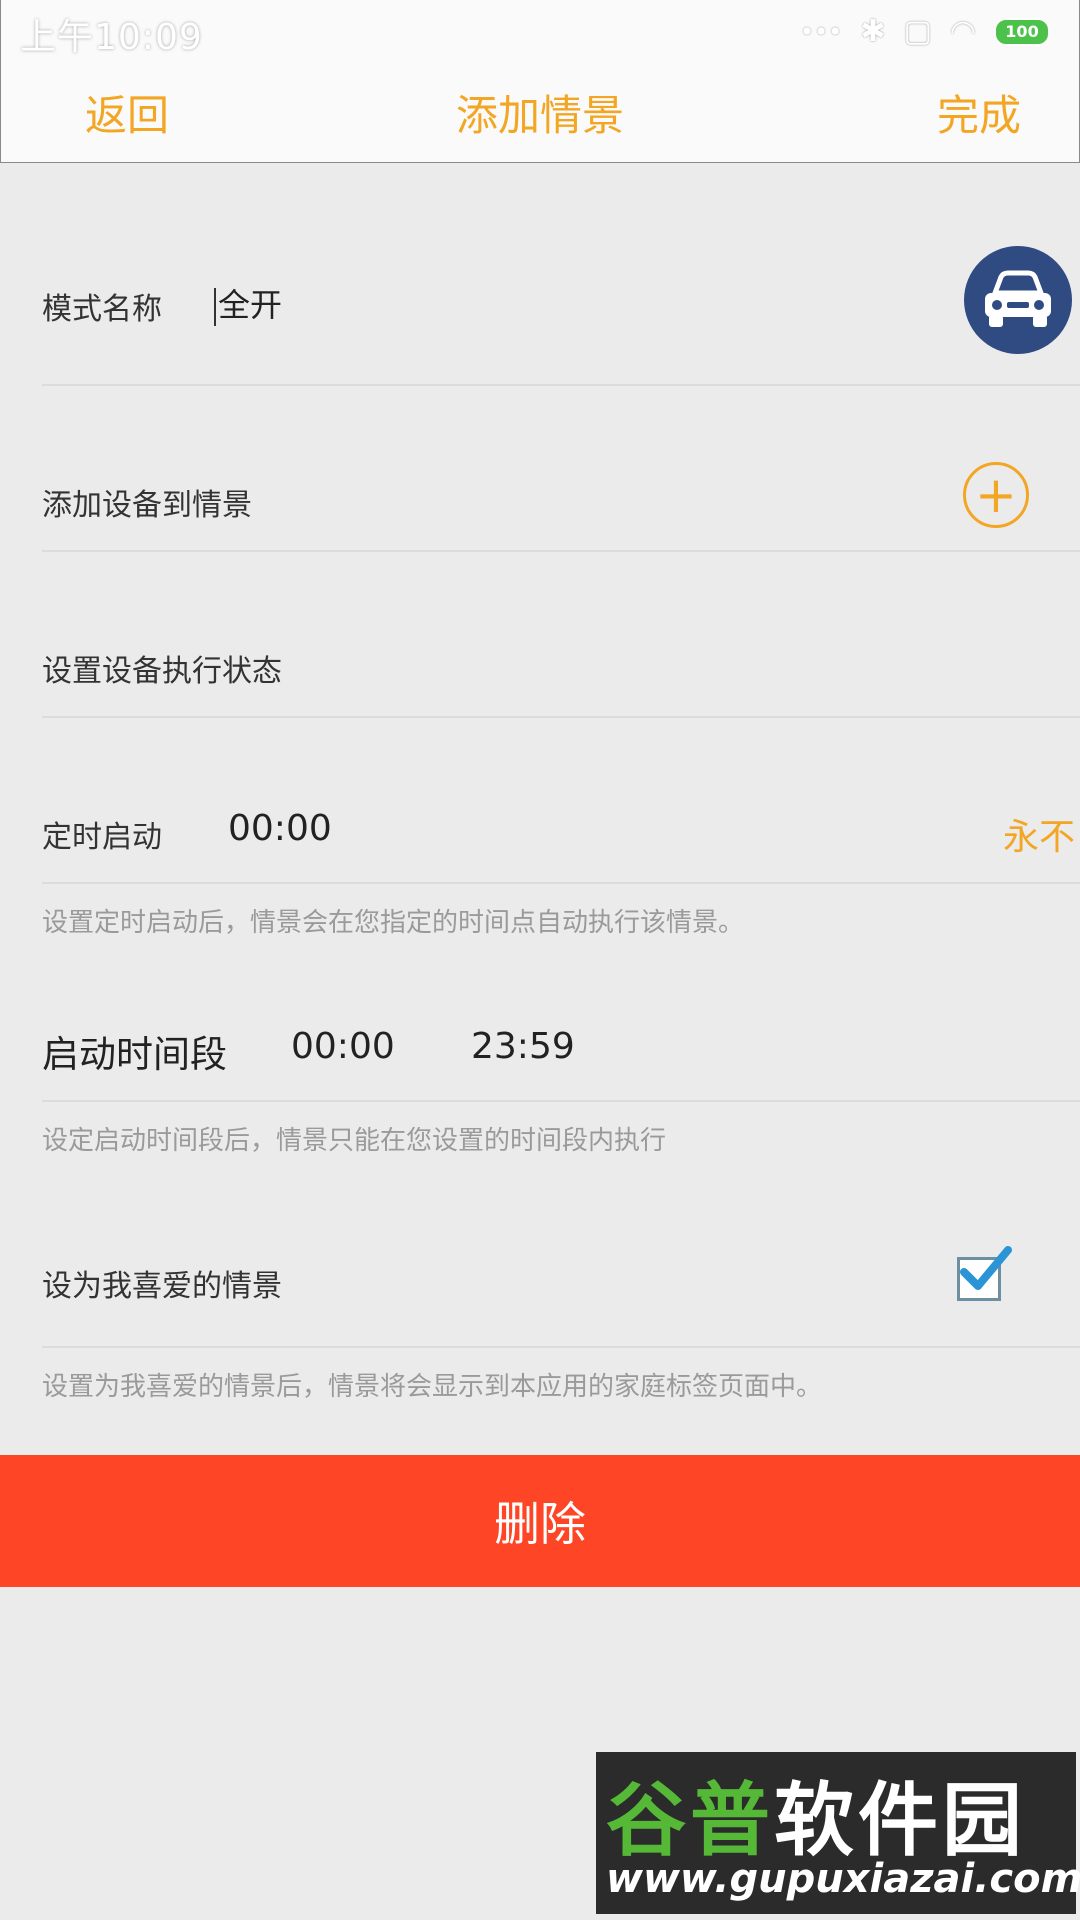  Describe the element at coordinates (900, 1820) in the screenshot. I see `watermark-white-text: 软件园` at that location.